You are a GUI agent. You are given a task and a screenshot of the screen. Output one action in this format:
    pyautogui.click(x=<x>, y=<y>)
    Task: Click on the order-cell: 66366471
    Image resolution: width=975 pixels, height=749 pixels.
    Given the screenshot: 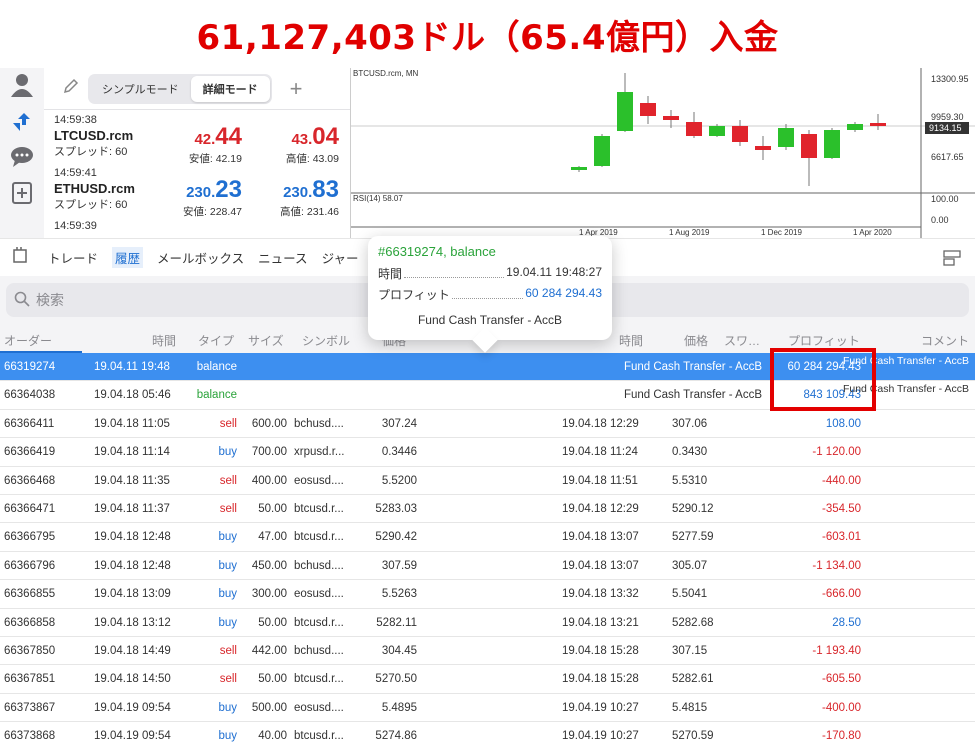 What is the action you would take?
    pyautogui.click(x=30, y=508)
    